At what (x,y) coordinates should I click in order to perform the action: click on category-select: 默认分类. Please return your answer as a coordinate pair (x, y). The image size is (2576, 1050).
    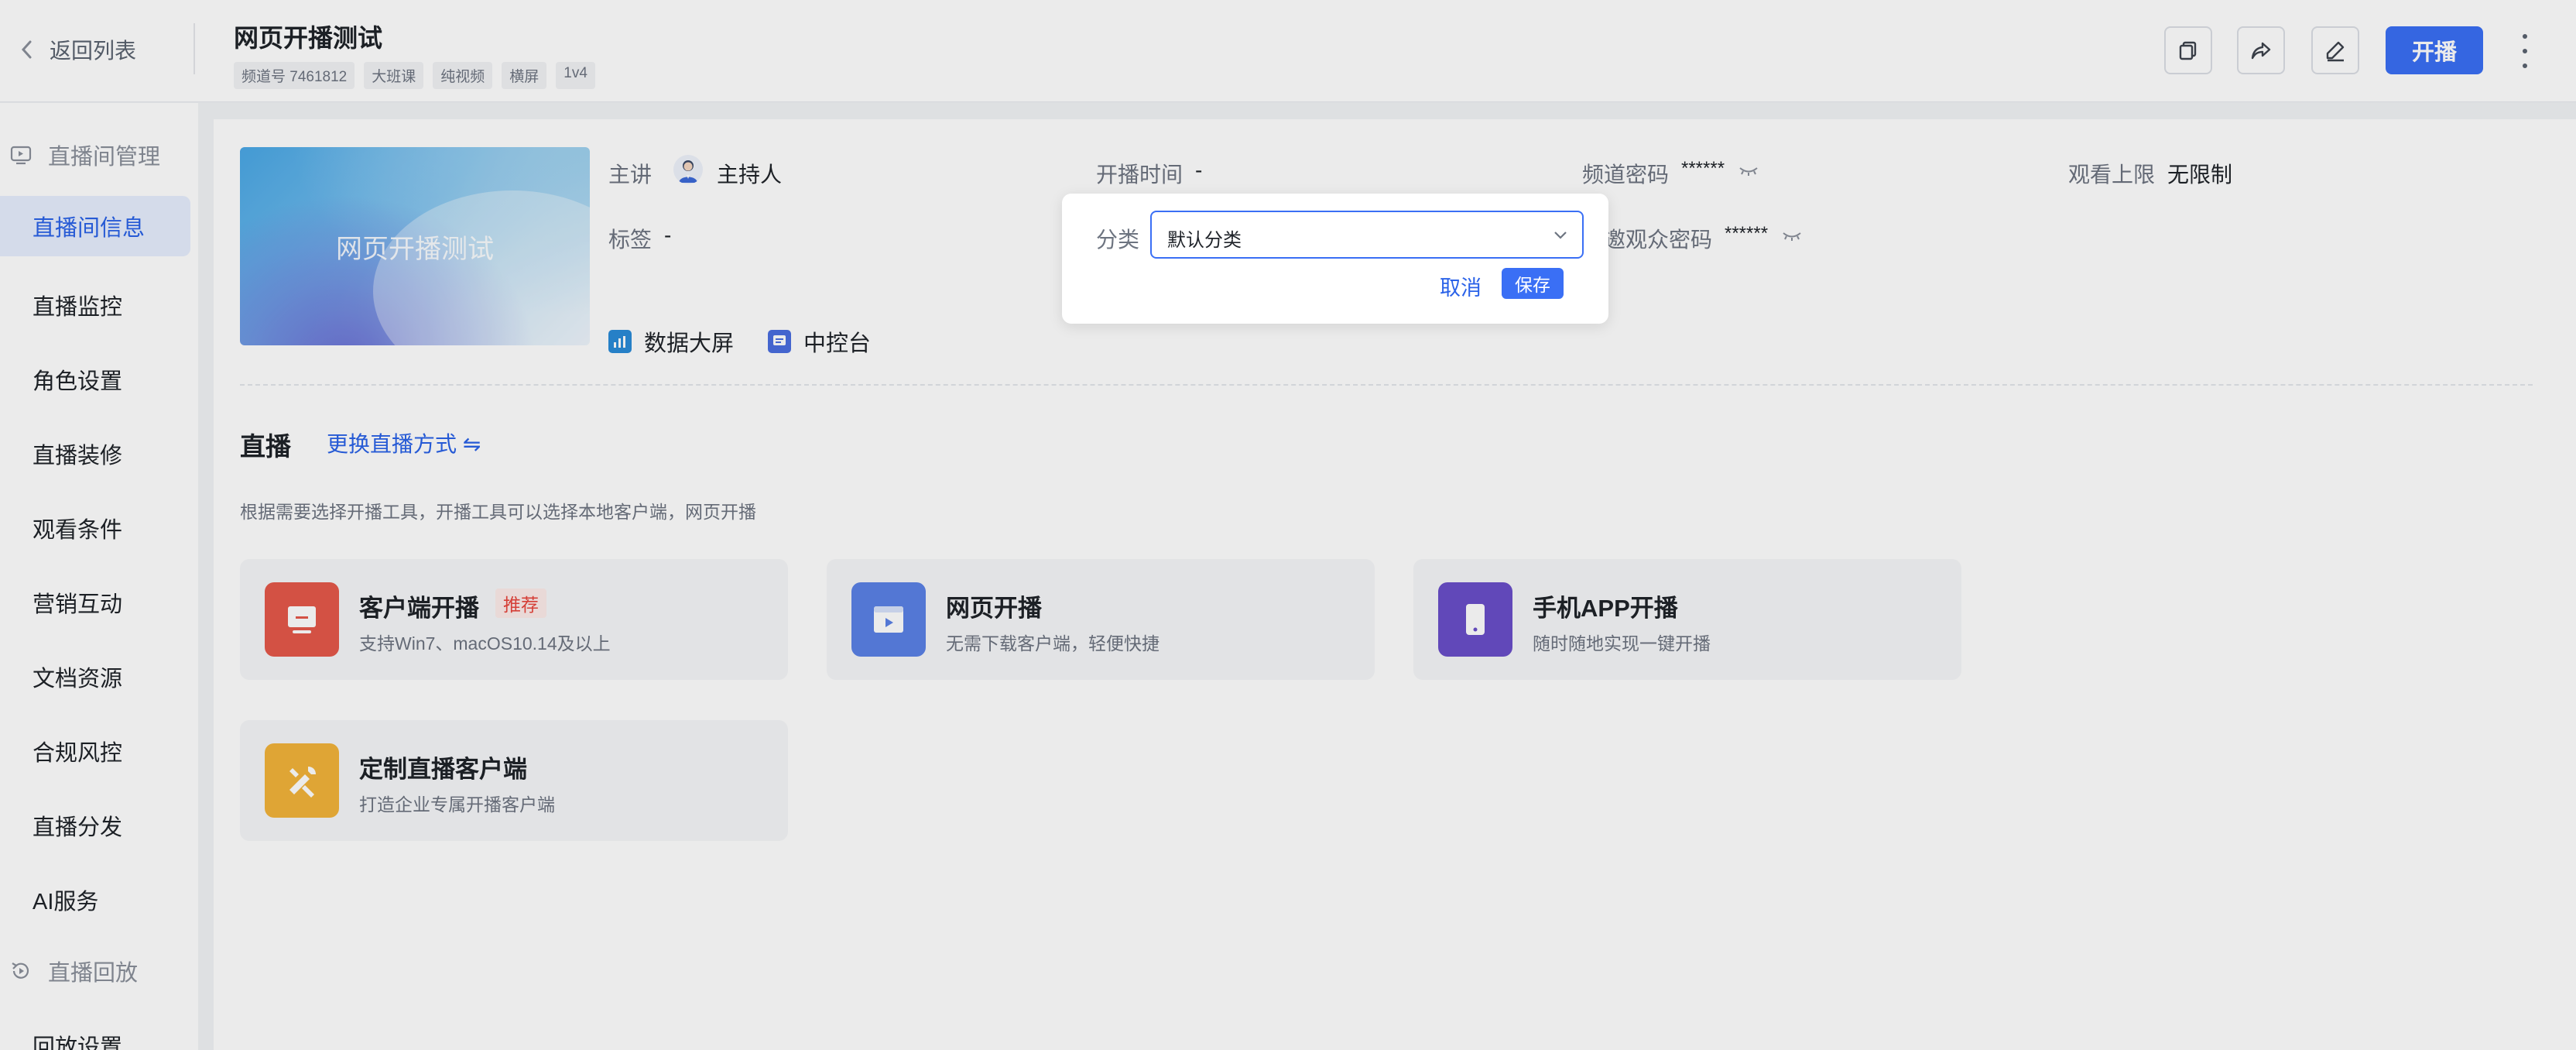
    Looking at the image, I should click on (1367, 235).